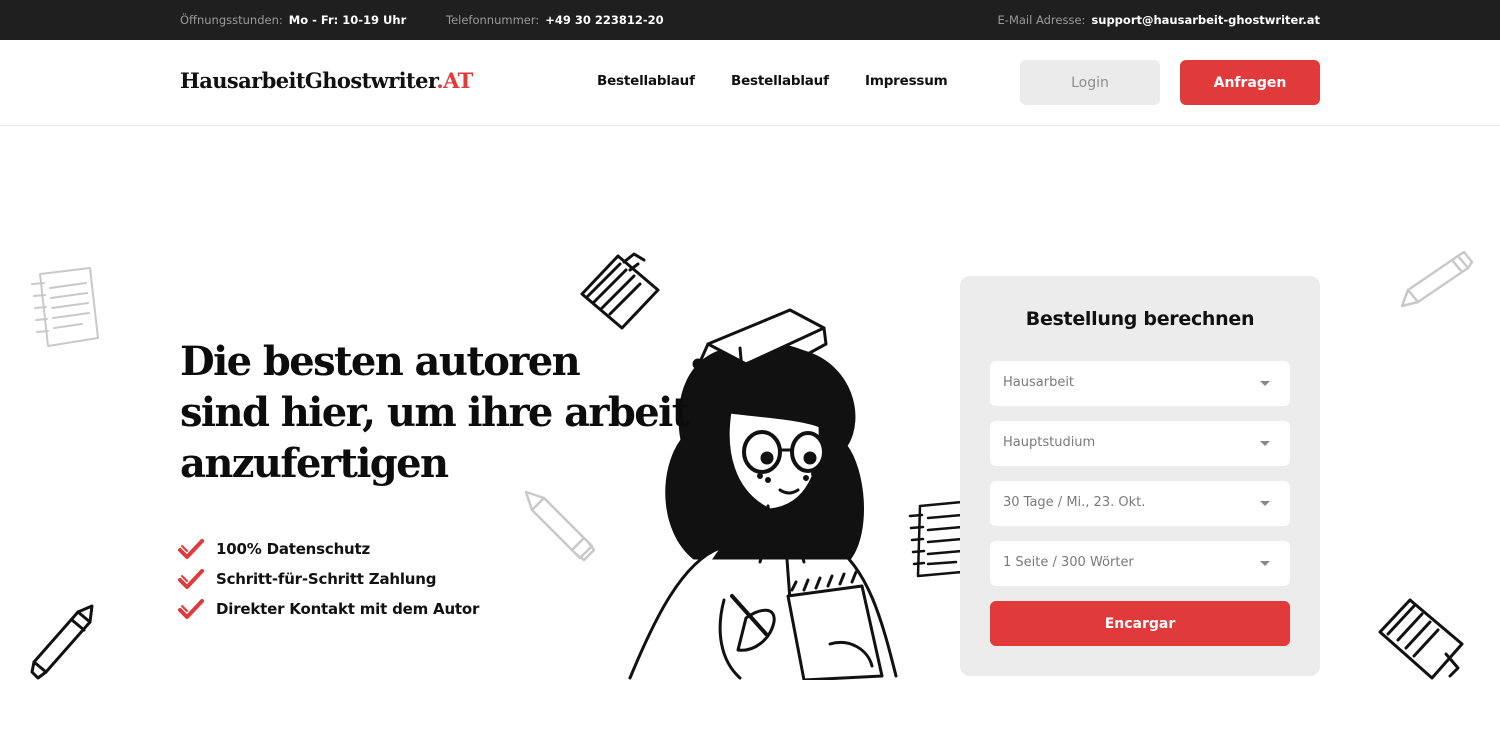  Describe the element at coordinates (1140, 319) in the screenshot. I see `order-calculator-title: Bestellung berechnen` at that location.